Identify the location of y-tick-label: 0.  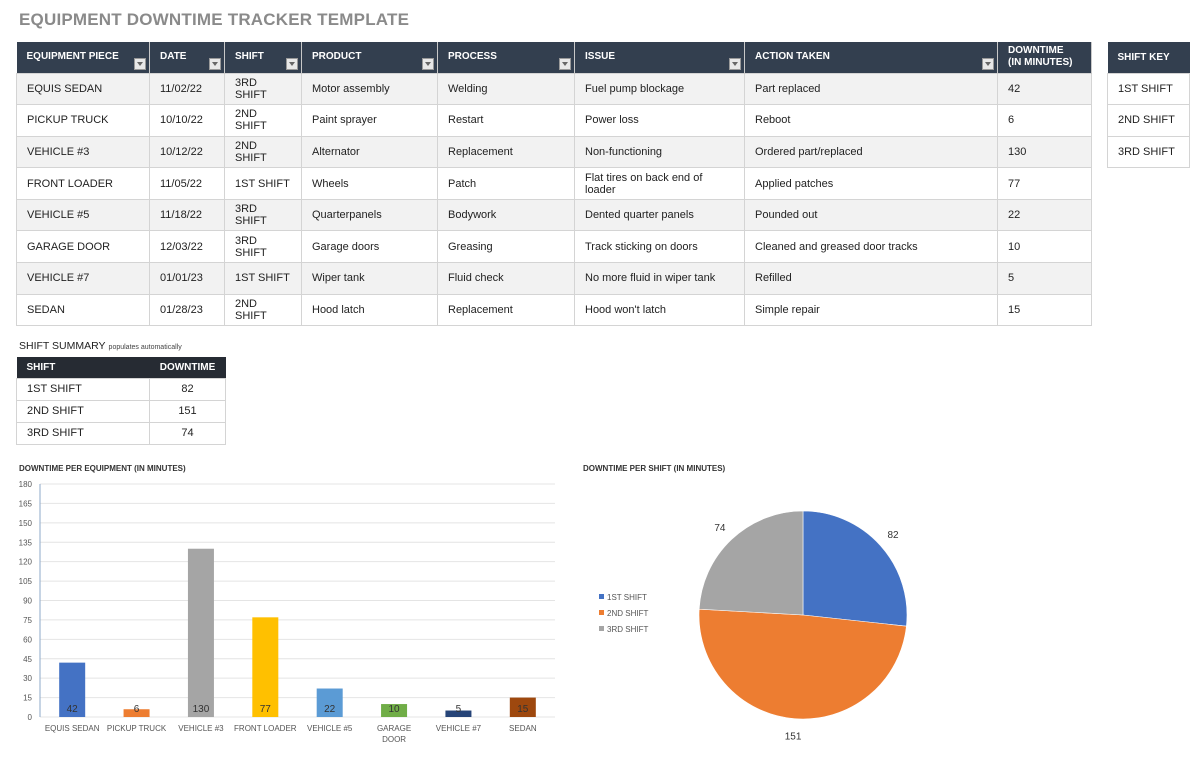
(30, 717).